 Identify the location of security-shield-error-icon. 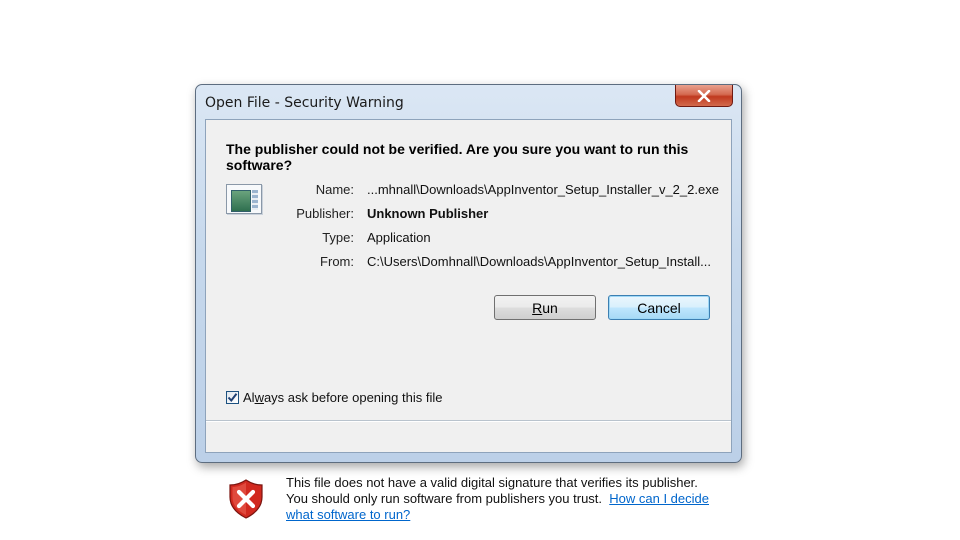
(246, 499).